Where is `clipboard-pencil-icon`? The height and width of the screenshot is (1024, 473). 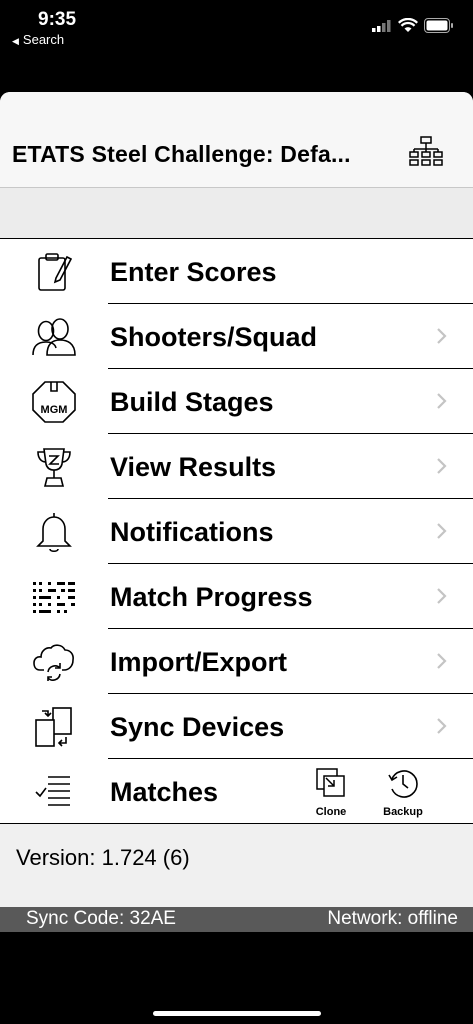
clipboard-pencil-icon is located at coordinates (54, 272).